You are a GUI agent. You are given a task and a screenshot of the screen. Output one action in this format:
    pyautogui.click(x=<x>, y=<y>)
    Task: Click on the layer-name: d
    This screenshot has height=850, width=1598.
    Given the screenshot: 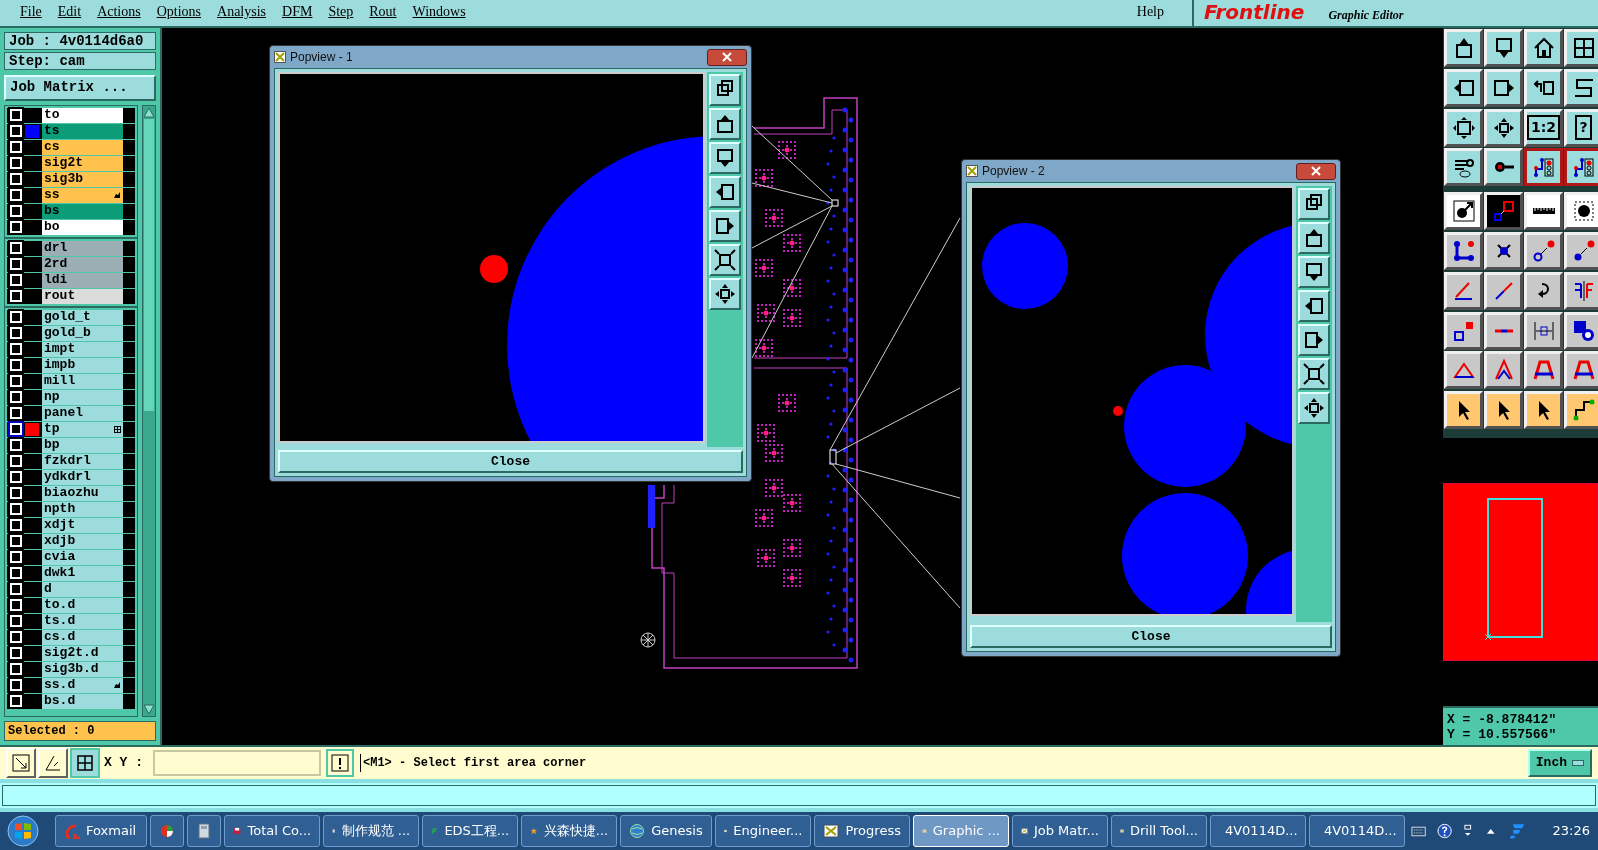 What is the action you would take?
    pyautogui.click(x=82, y=589)
    